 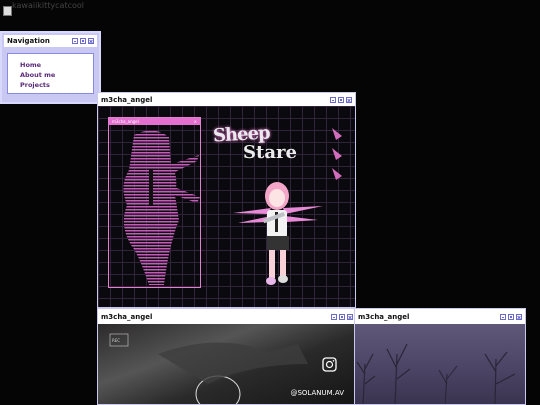 I want to click on photo-window-right: m3cha_angel, so click(x=440, y=356).